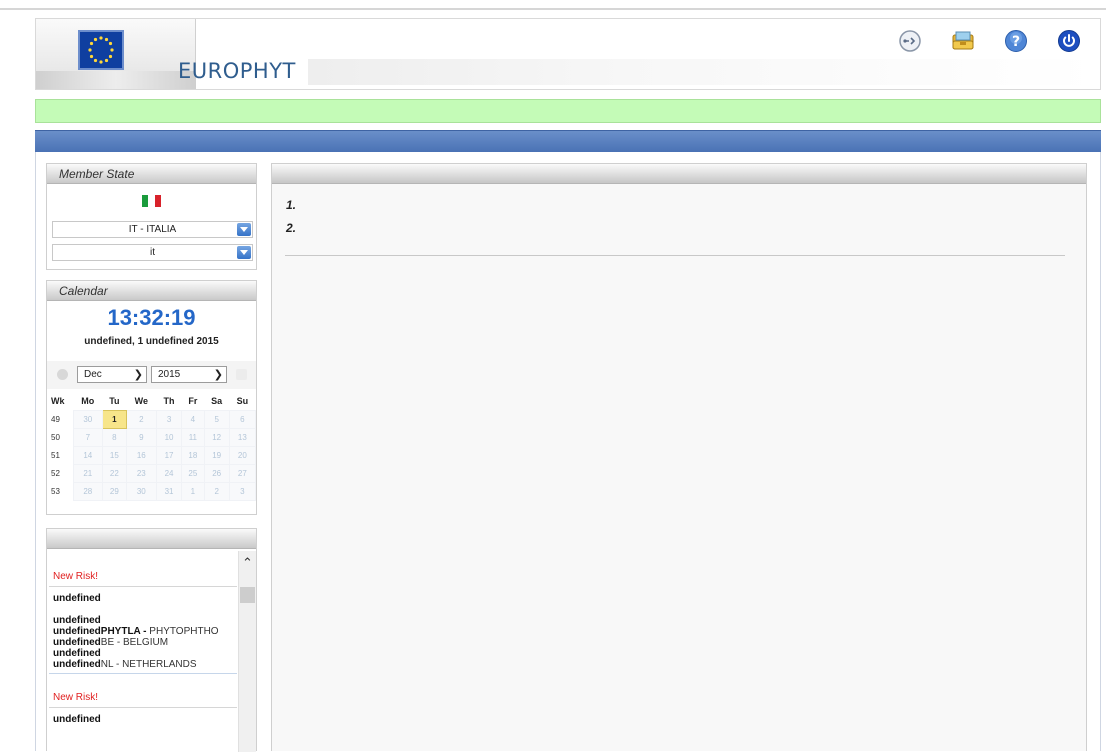 Image resolution: width=1106 pixels, height=752 pixels. I want to click on calendar-day: 18, so click(193, 455).